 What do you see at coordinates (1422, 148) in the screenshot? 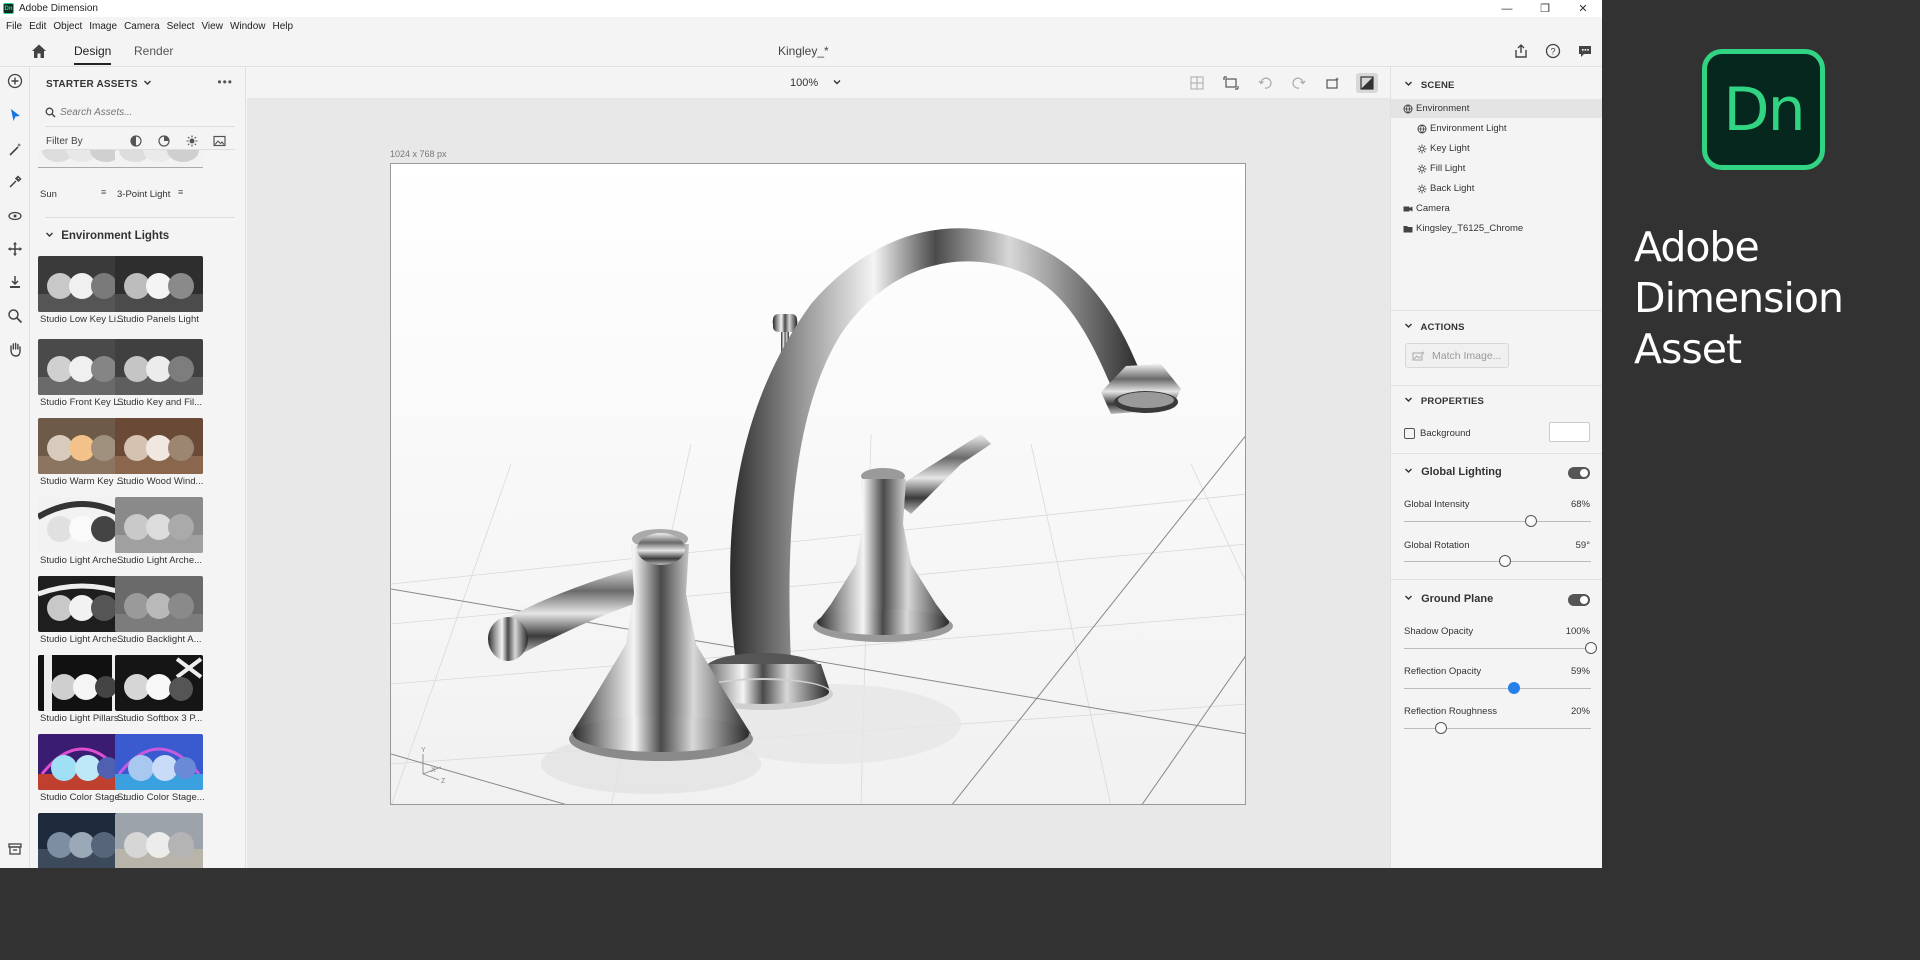
I see `sun-icon` at bounding box center [1422, 148].